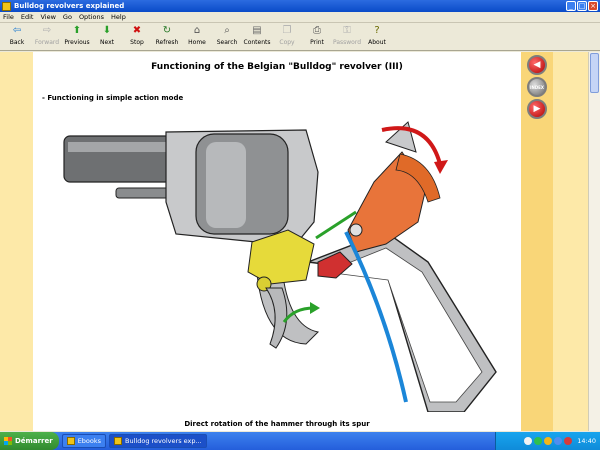 This screenshot has width=600, height=450. What do you see at coordinates (17, 42) in the screenshot?
I see `toolbar-button-label: Back` at bounding box center [17, 42].